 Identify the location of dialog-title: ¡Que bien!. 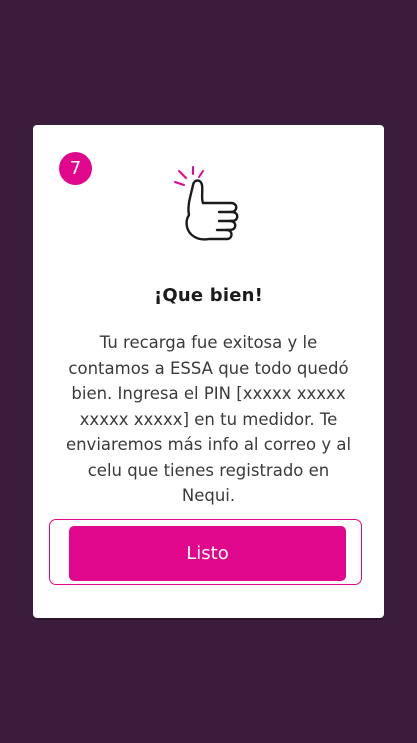
(208, 295).